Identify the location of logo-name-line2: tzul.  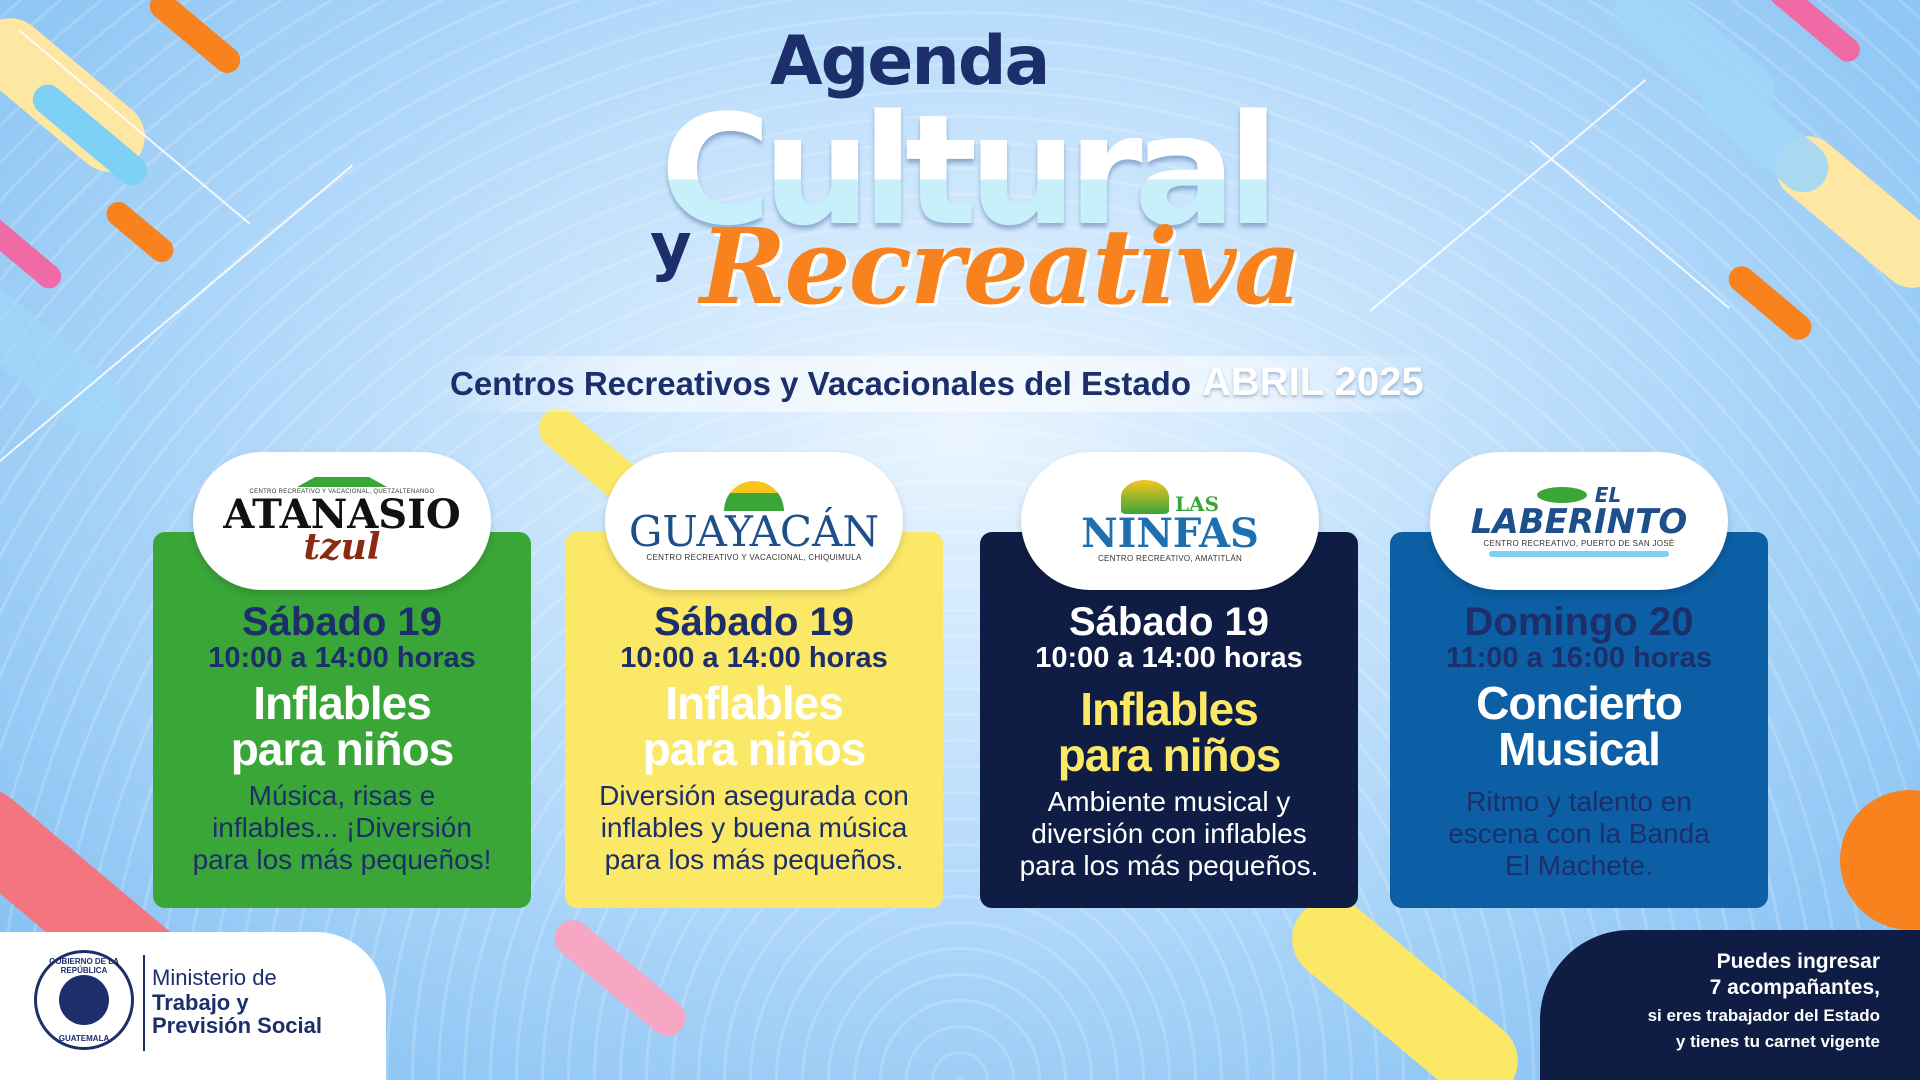
(342, 547).